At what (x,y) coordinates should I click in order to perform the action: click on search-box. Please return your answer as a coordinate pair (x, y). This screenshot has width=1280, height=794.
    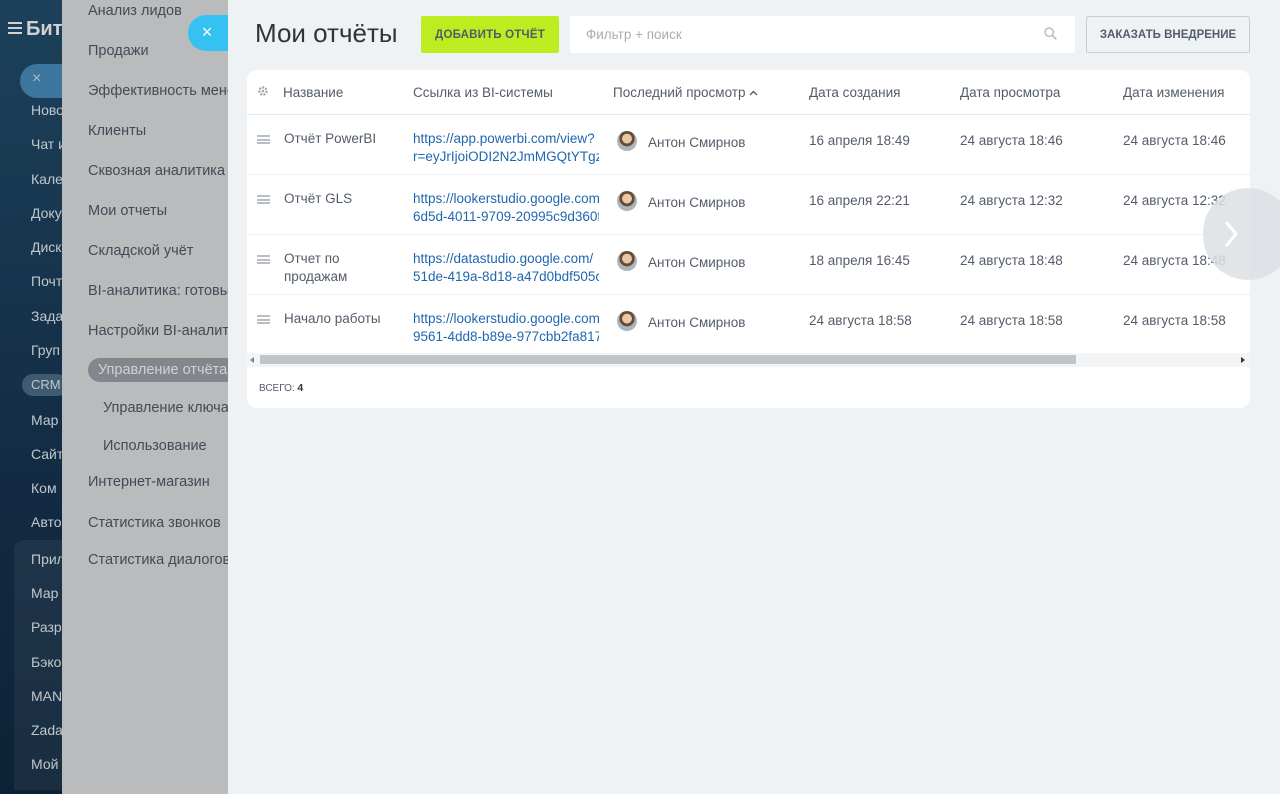
    Looking at the image, I should click on (822, 34).